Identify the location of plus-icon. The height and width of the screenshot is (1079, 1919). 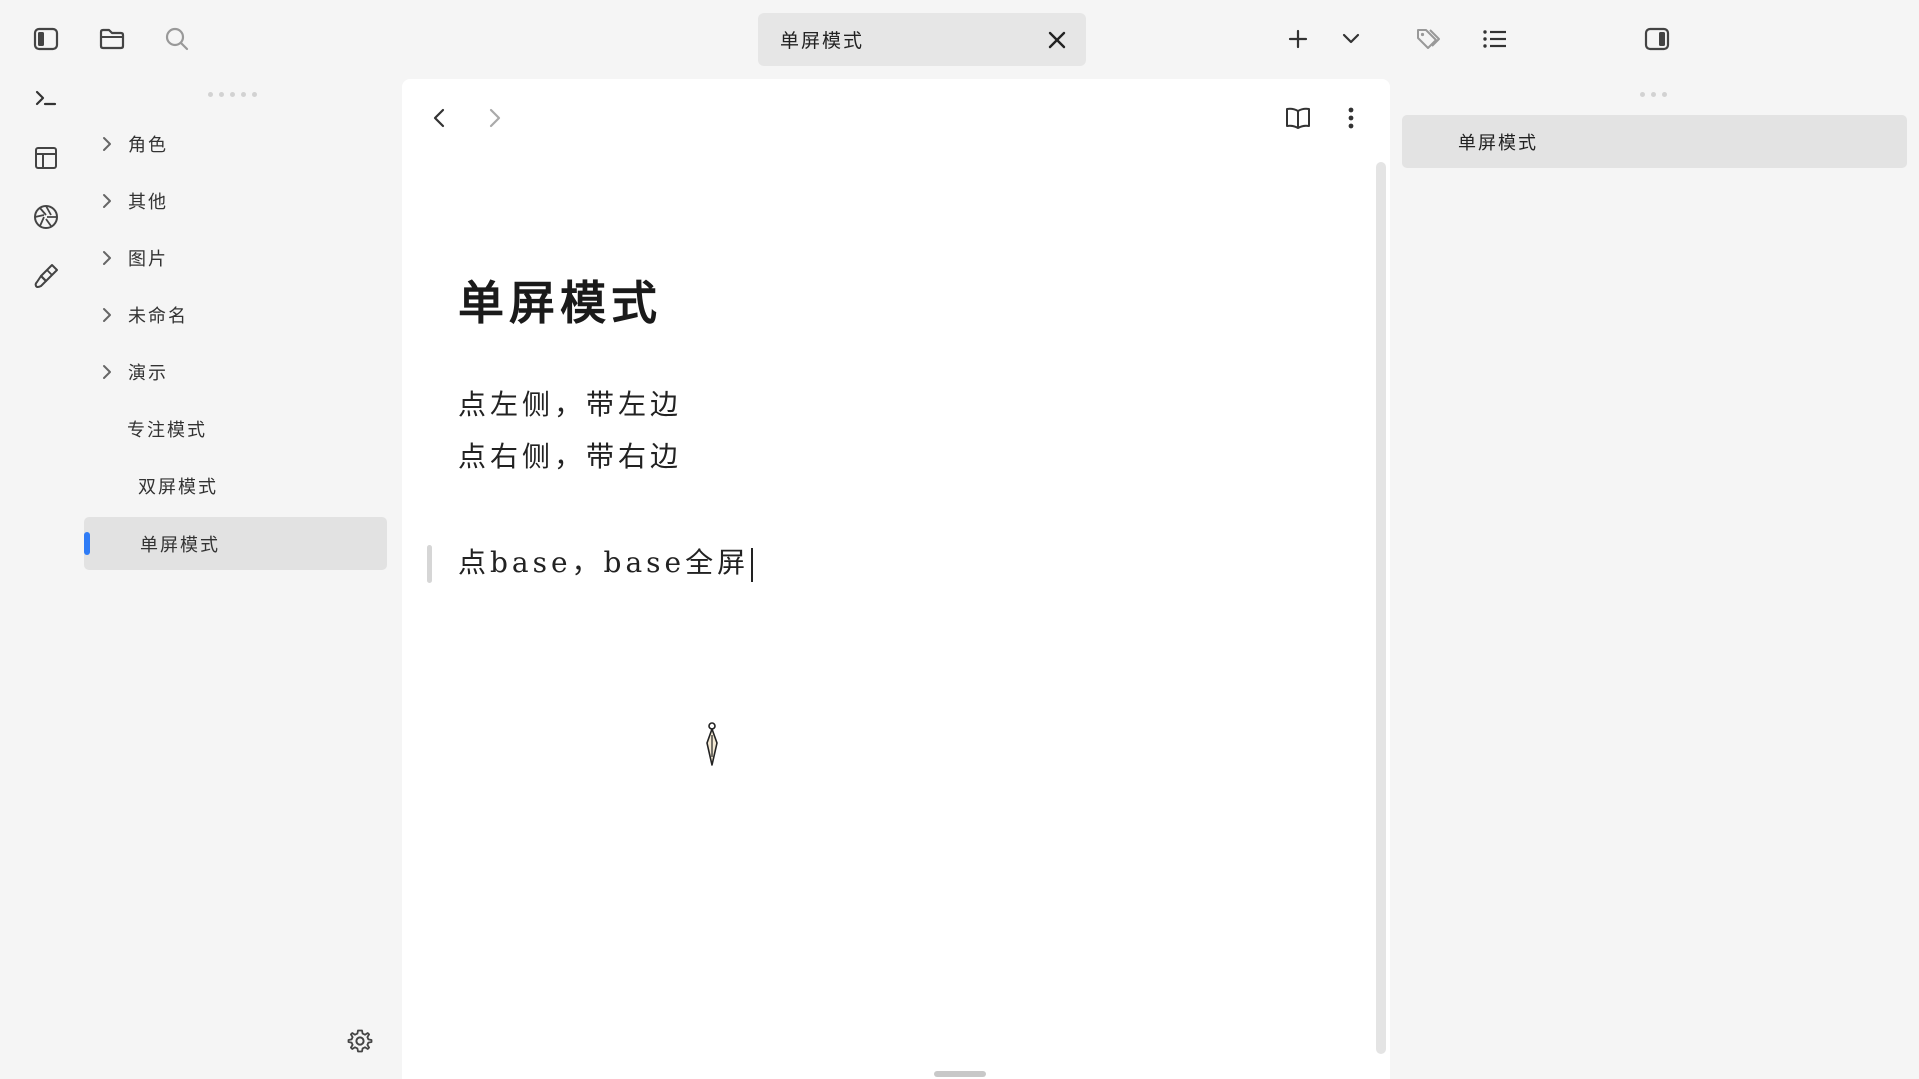
(1298, 39).